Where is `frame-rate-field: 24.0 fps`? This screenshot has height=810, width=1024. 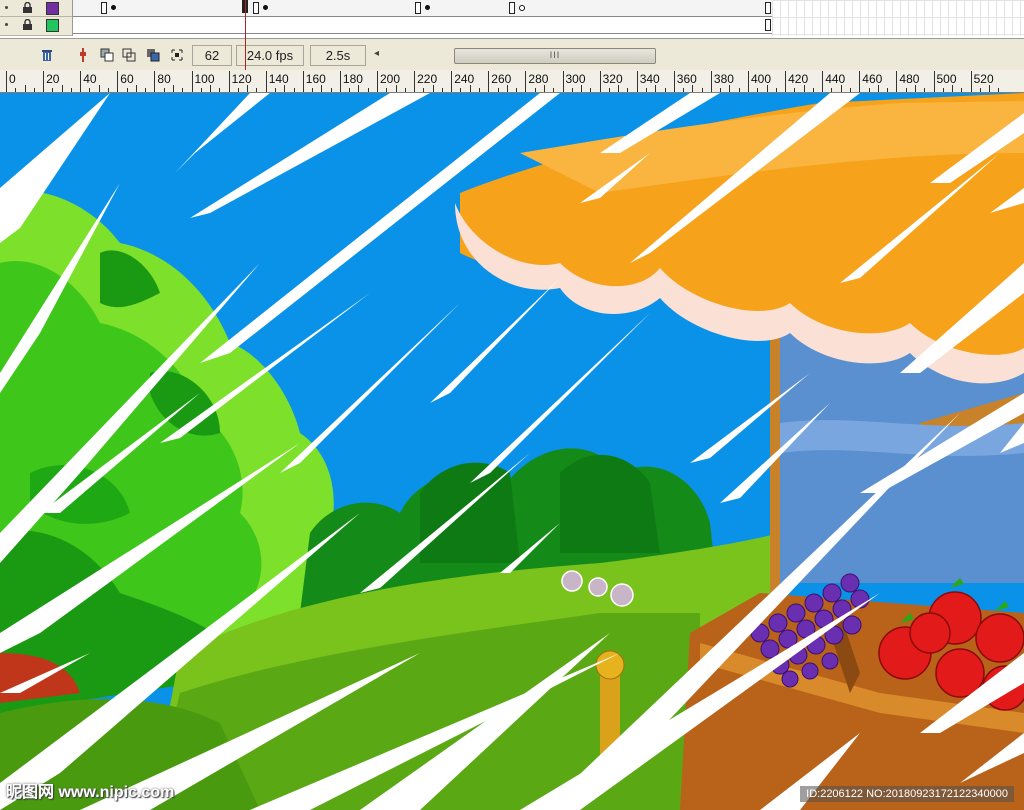
frame-rate-field: 24.0 fps is located at coordinates (270, 55).